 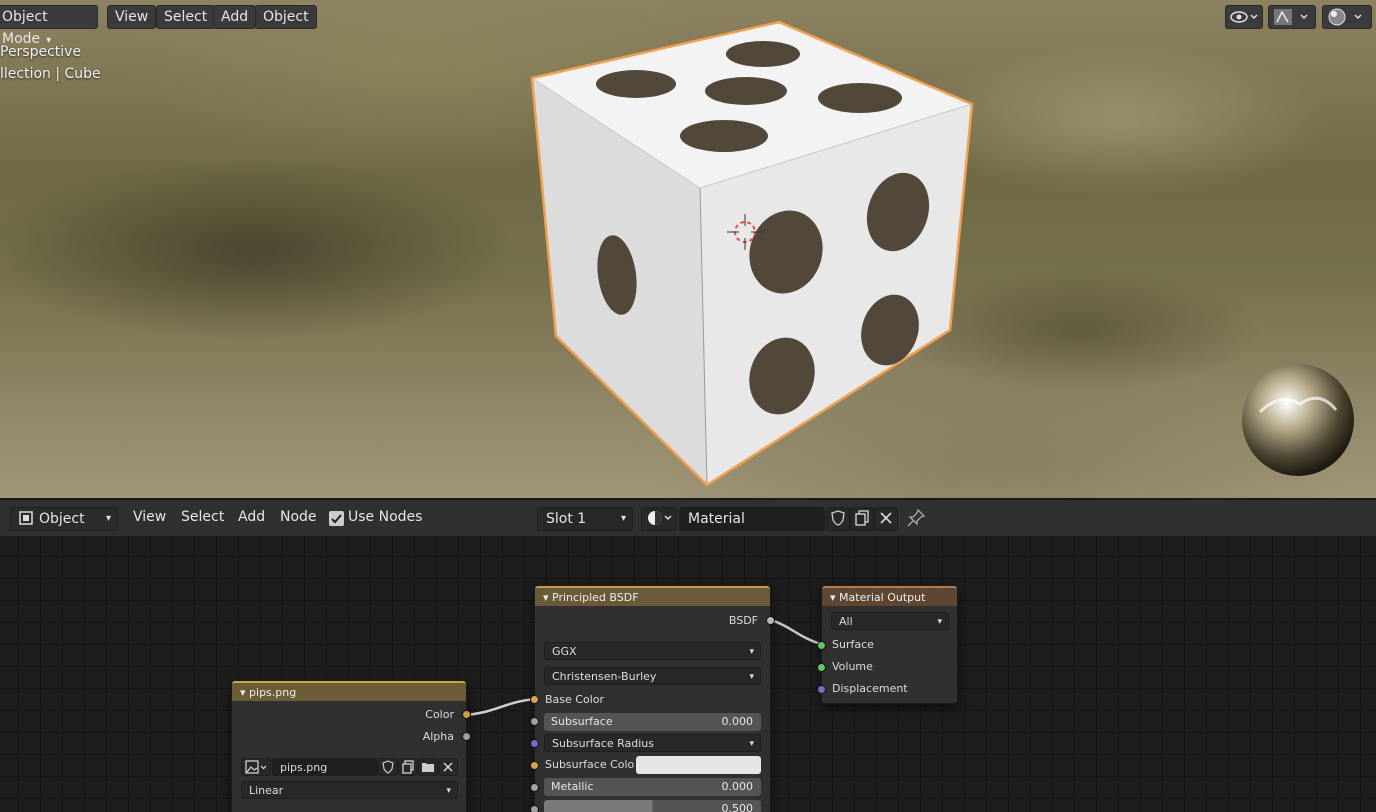 What do you see at coordinates (652, 722) in the screenshot?
I see `subsurface-field: Subsurface 0.000` at bounding box center [652, 722].